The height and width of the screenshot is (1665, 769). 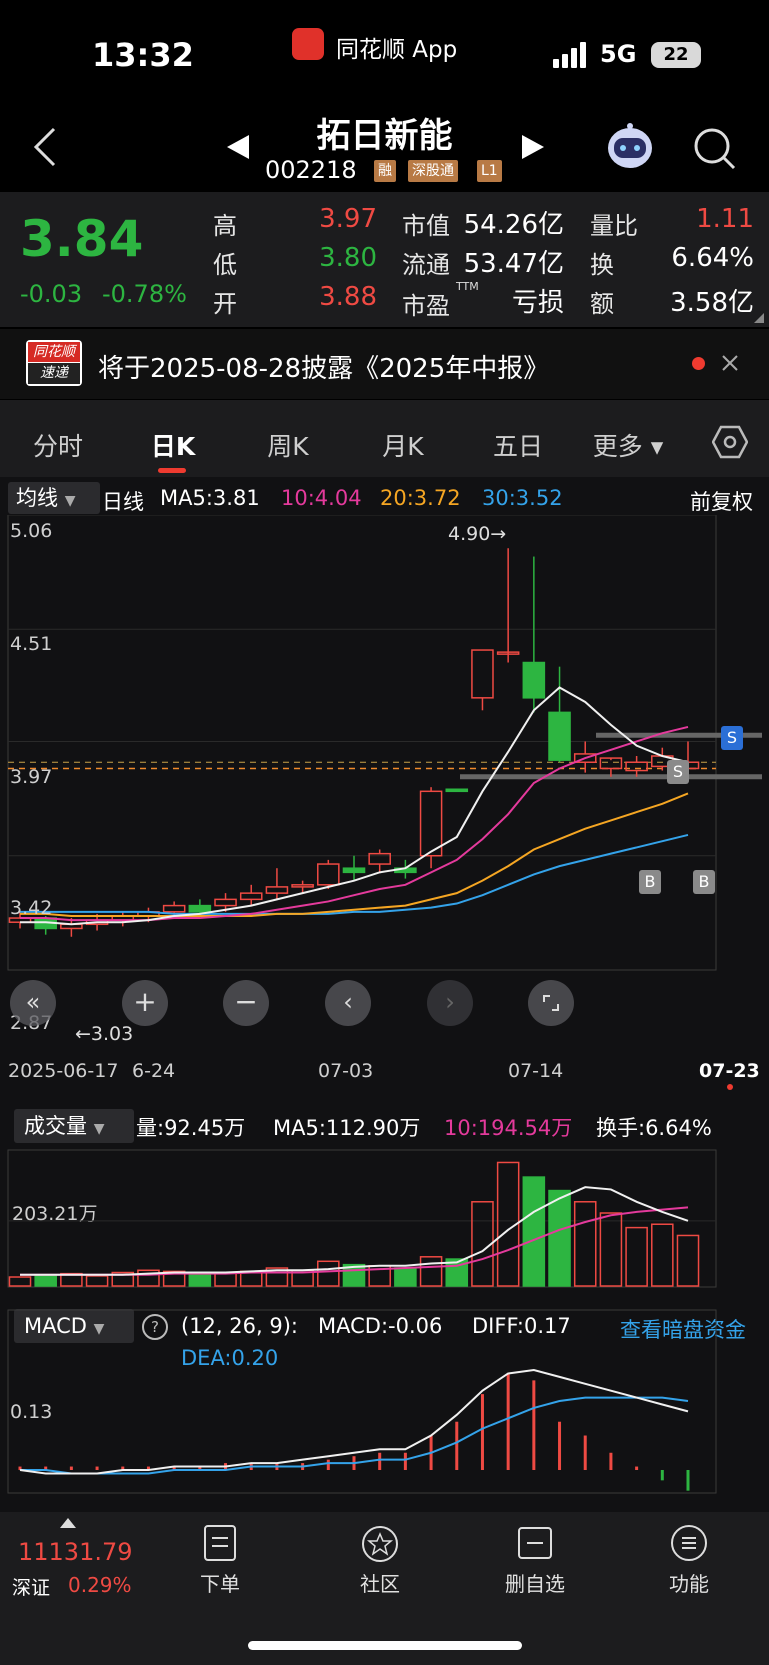 What do you see at coordinates (533, 147) in the screenshot?
I see `next-stock-icon` at bounding box center [533, 147].